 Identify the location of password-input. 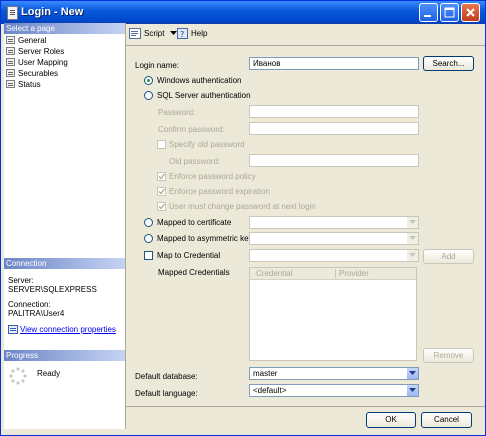
(334, 111).